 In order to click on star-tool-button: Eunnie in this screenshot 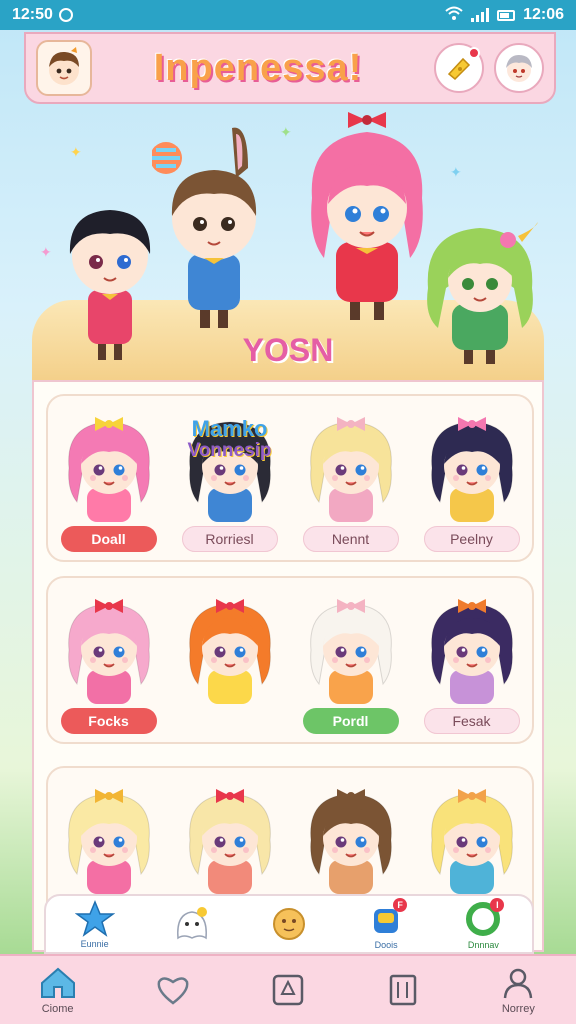, I will do `click(95, 924)`.